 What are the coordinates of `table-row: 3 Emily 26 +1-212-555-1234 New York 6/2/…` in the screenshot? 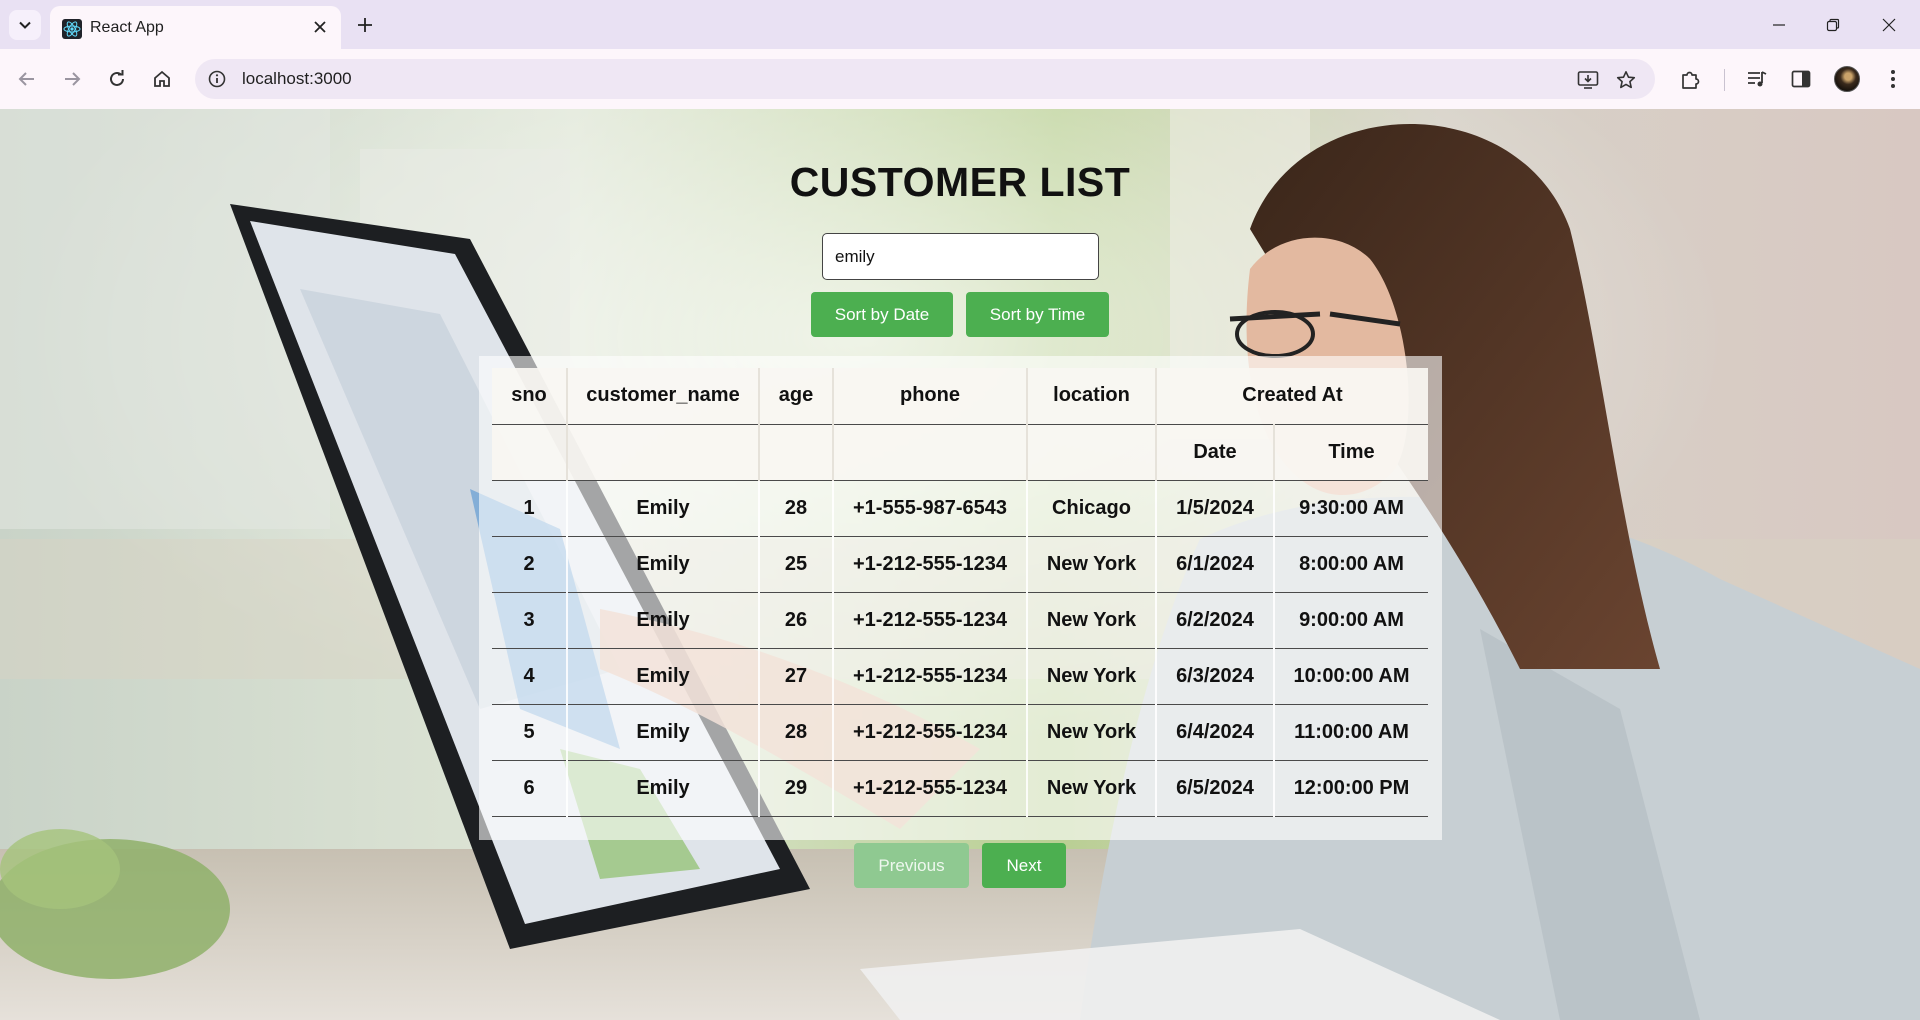 It's located at (960, 620).